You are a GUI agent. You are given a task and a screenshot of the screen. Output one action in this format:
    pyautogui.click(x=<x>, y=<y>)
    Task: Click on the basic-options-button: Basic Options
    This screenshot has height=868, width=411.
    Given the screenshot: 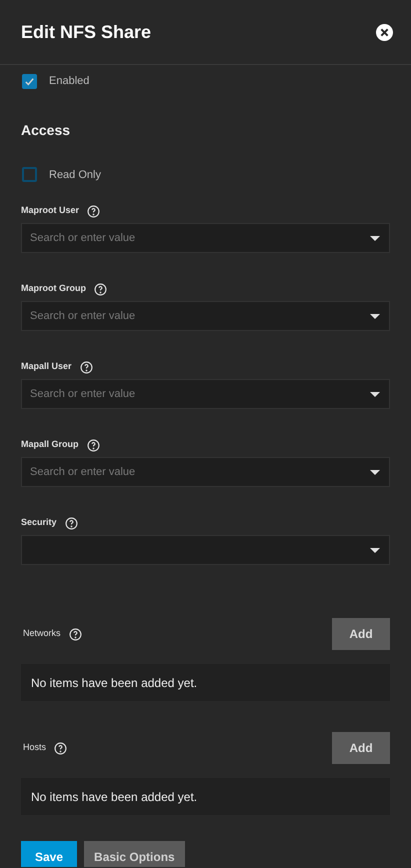 What is the action you would take?
    pyautogui.click(x=134, y=854)
    